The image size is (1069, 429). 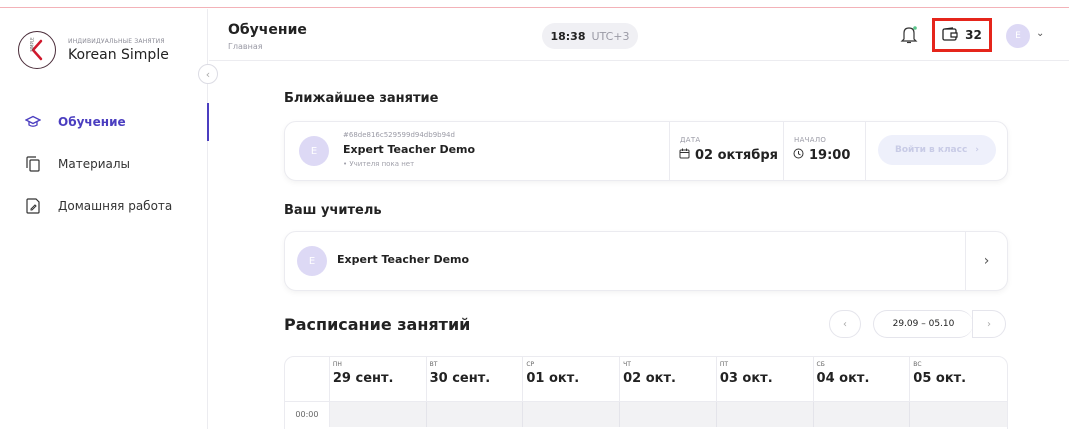 What do you see at coordinates (909, 35) in the screenshot?
I see `bell-icon` at bounding box center [909, 35].